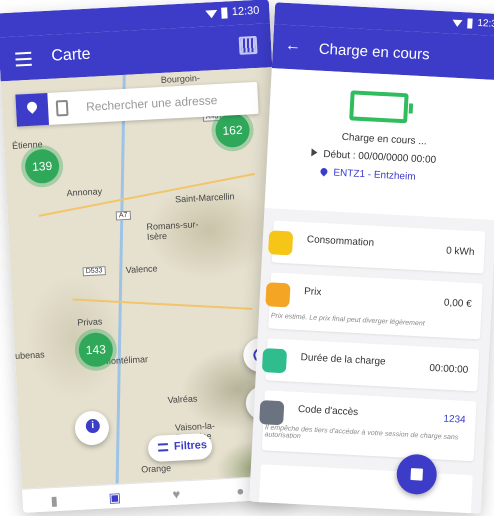 The image size is (494, 516). Describe the element at coordinates (367, 174) in the screenshot. I see `station-name: ENTZ1 - Entzheim` at that location.